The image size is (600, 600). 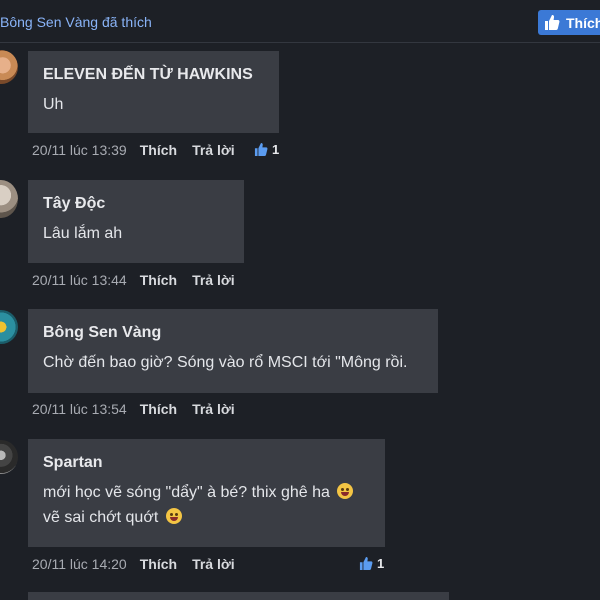 What do you see at coordinates (133, 280) in the screenshot?
I see `comment-meta: 20/11 lúc 13:44 Thích Trả lời` at bounding box center [133, 280].